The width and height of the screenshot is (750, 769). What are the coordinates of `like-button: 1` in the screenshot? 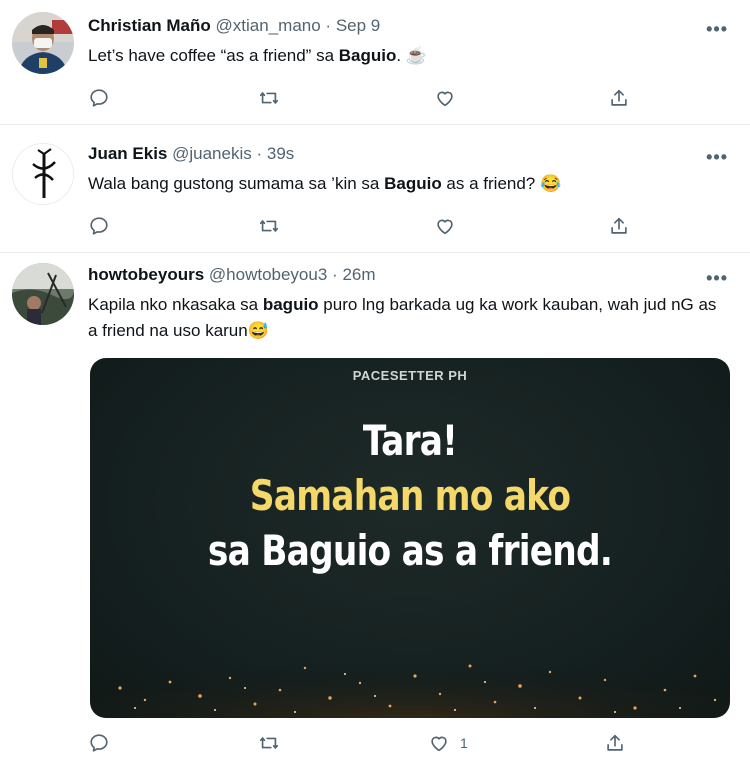 It's located at (448, 743).